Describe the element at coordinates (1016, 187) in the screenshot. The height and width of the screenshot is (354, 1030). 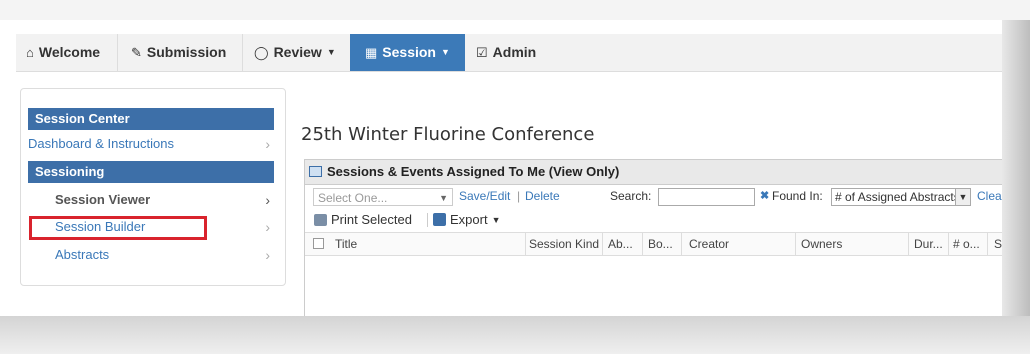
I see `screenshot-right-shadow` at that location.